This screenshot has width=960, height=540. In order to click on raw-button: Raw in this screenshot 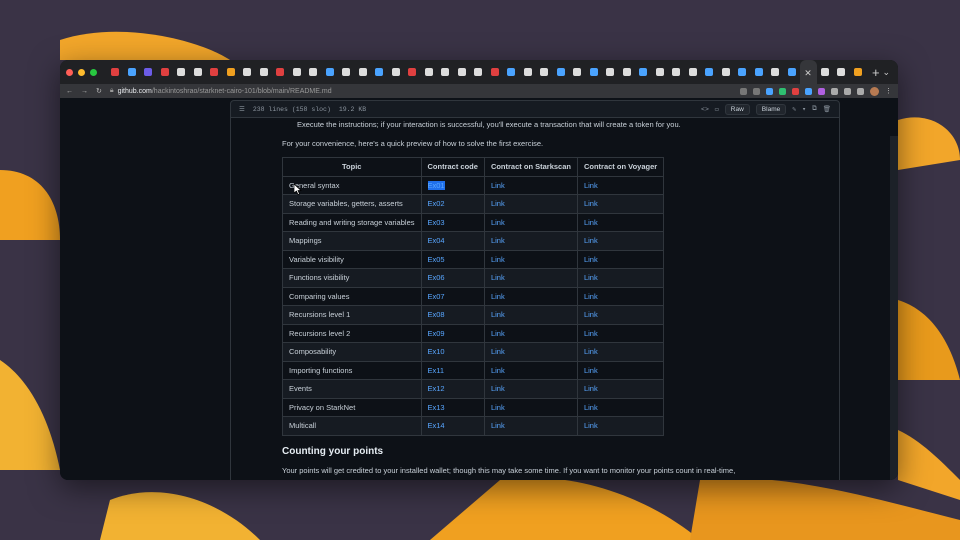, I will do `click(737, 109)`.